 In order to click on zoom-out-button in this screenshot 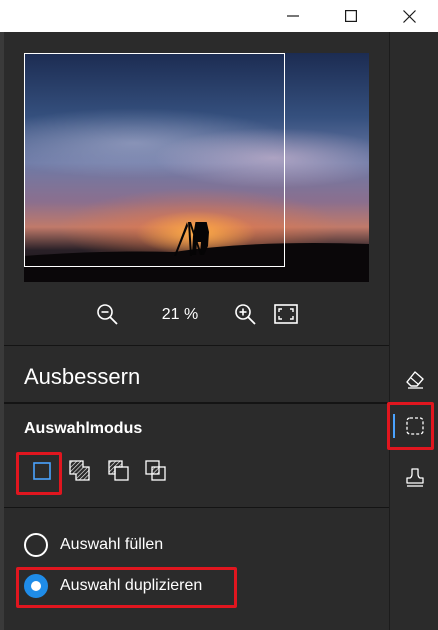, I will do `click(108, 315)`.